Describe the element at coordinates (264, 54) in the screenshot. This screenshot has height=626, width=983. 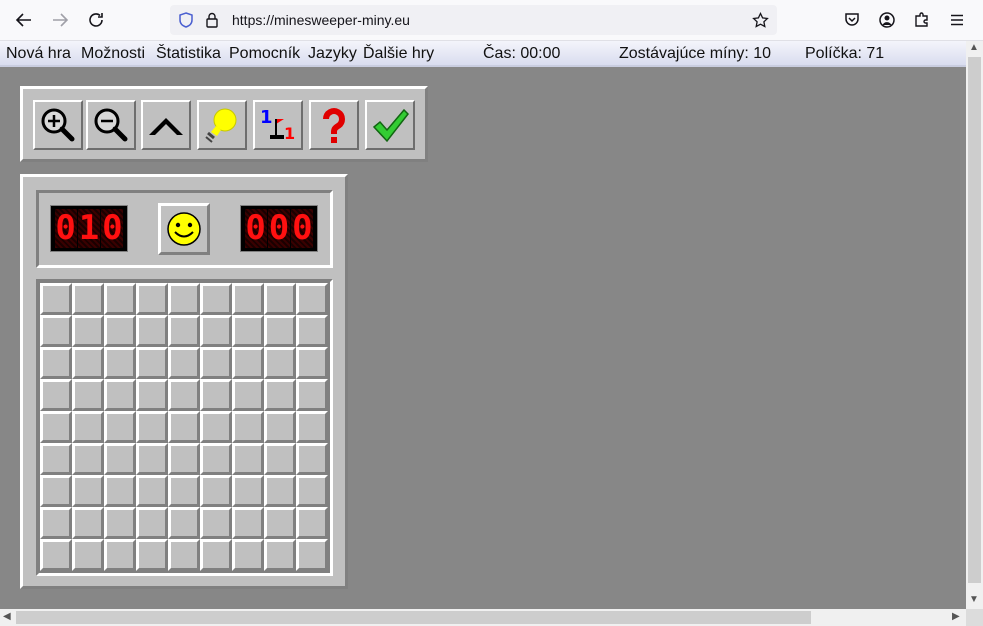
I see `menu-helper: Pomocník` at that location.